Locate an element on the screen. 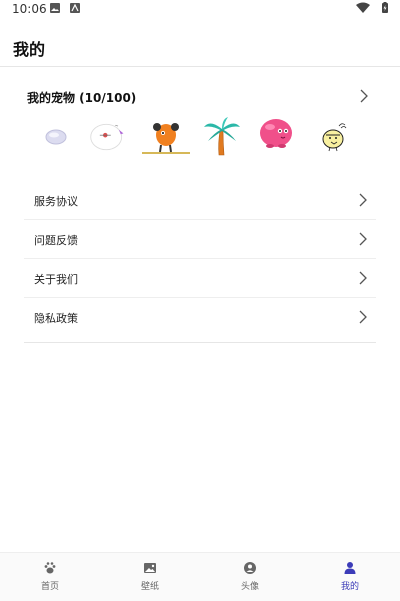  status-right-icons is located at coordinates (373, 9).